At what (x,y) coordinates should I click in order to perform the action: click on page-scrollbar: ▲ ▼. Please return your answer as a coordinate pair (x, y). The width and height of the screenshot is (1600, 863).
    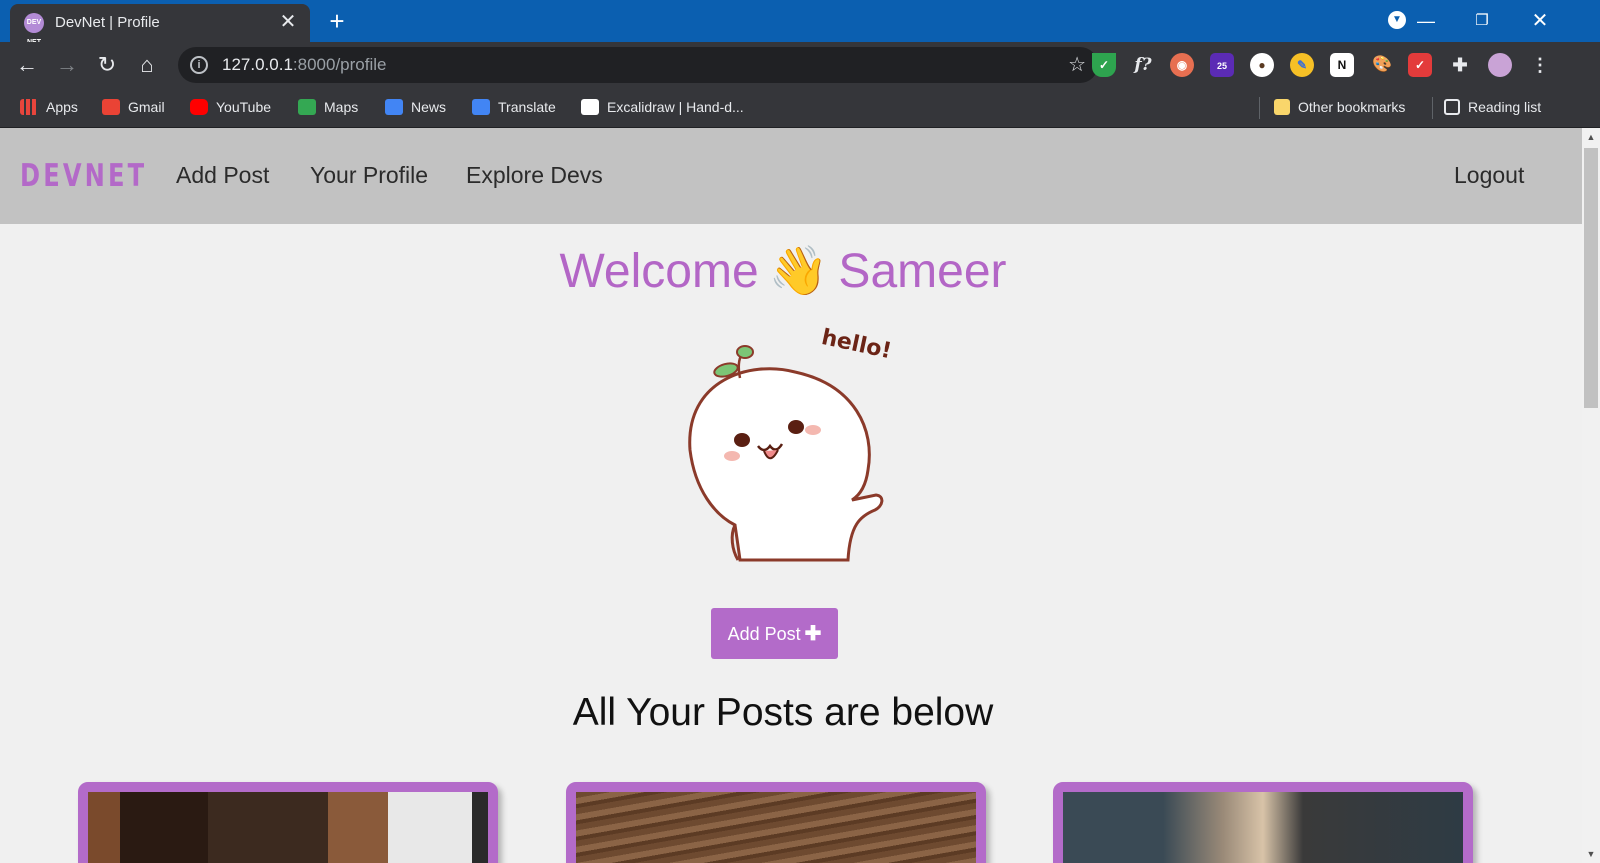
    Looking at the image, I should click on (1591, 495).